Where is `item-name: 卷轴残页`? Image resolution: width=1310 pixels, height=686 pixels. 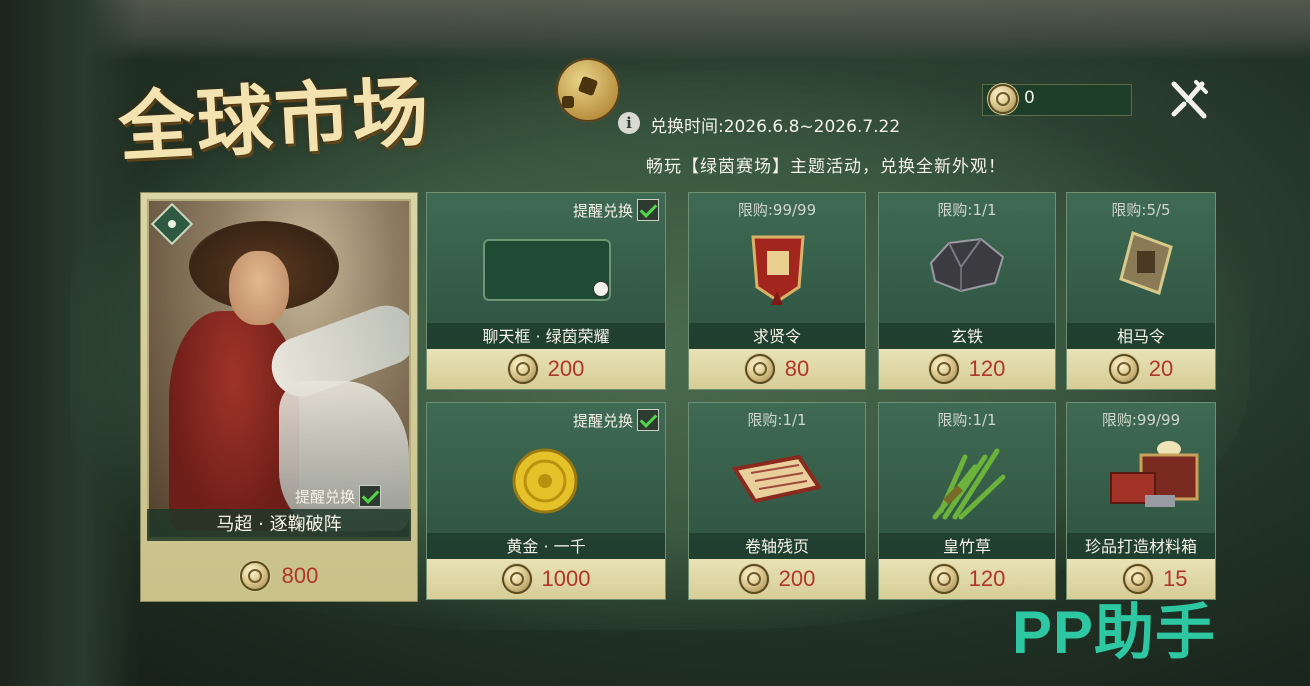
item-name: 卷轴残页 is located at coordinates (777, 547).